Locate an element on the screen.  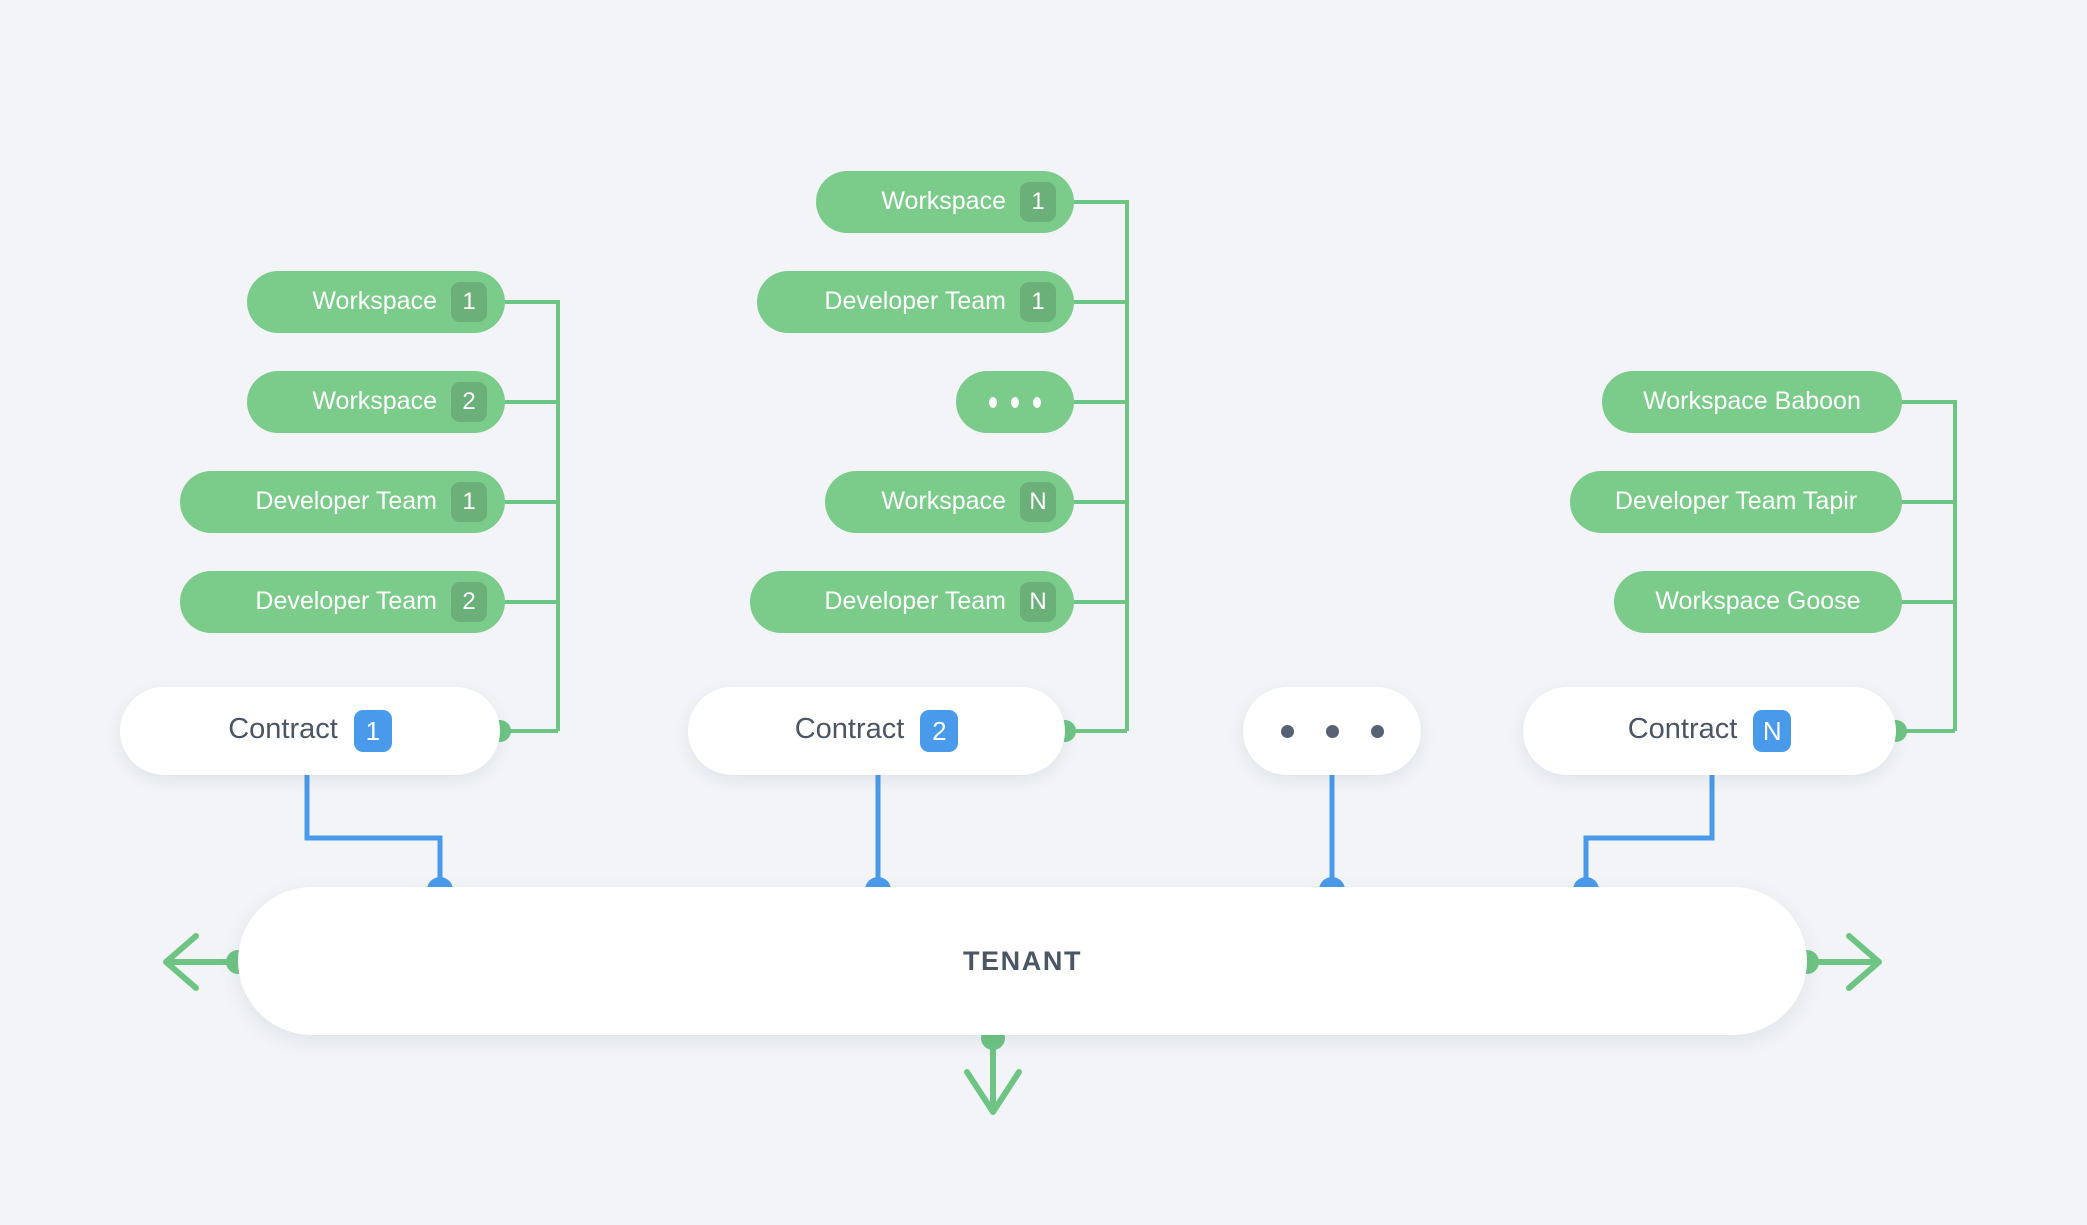
resource-label: Developer Team Tapir is located at coordinates (1736, 500).